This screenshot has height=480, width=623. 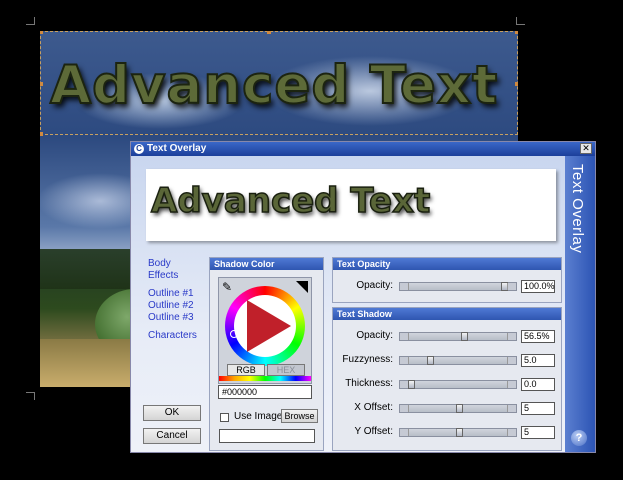 I want to click on ok-button: OK, so click(x=172, y=413).